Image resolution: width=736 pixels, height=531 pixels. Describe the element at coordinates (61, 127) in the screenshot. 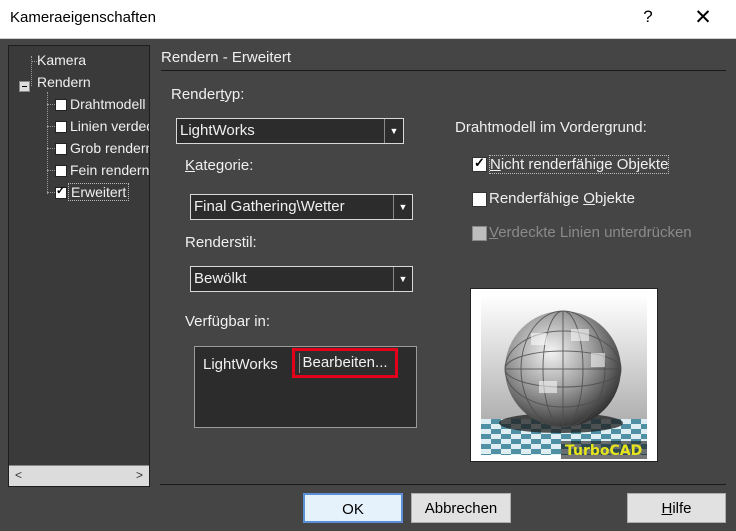

I see `tree-checkbox-linien` at that location.